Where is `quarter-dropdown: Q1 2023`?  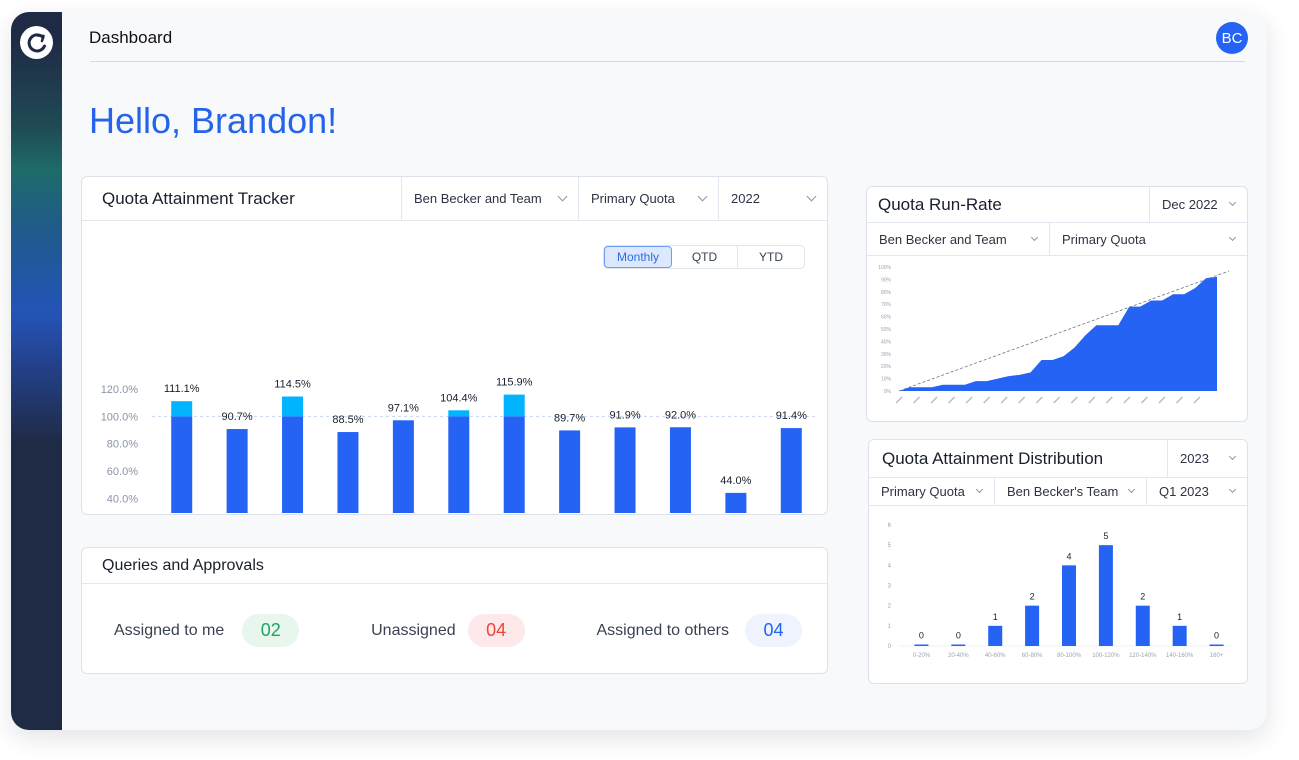
quarter-dropdown: Q1 2023 is located at coordinates (1196, 491).